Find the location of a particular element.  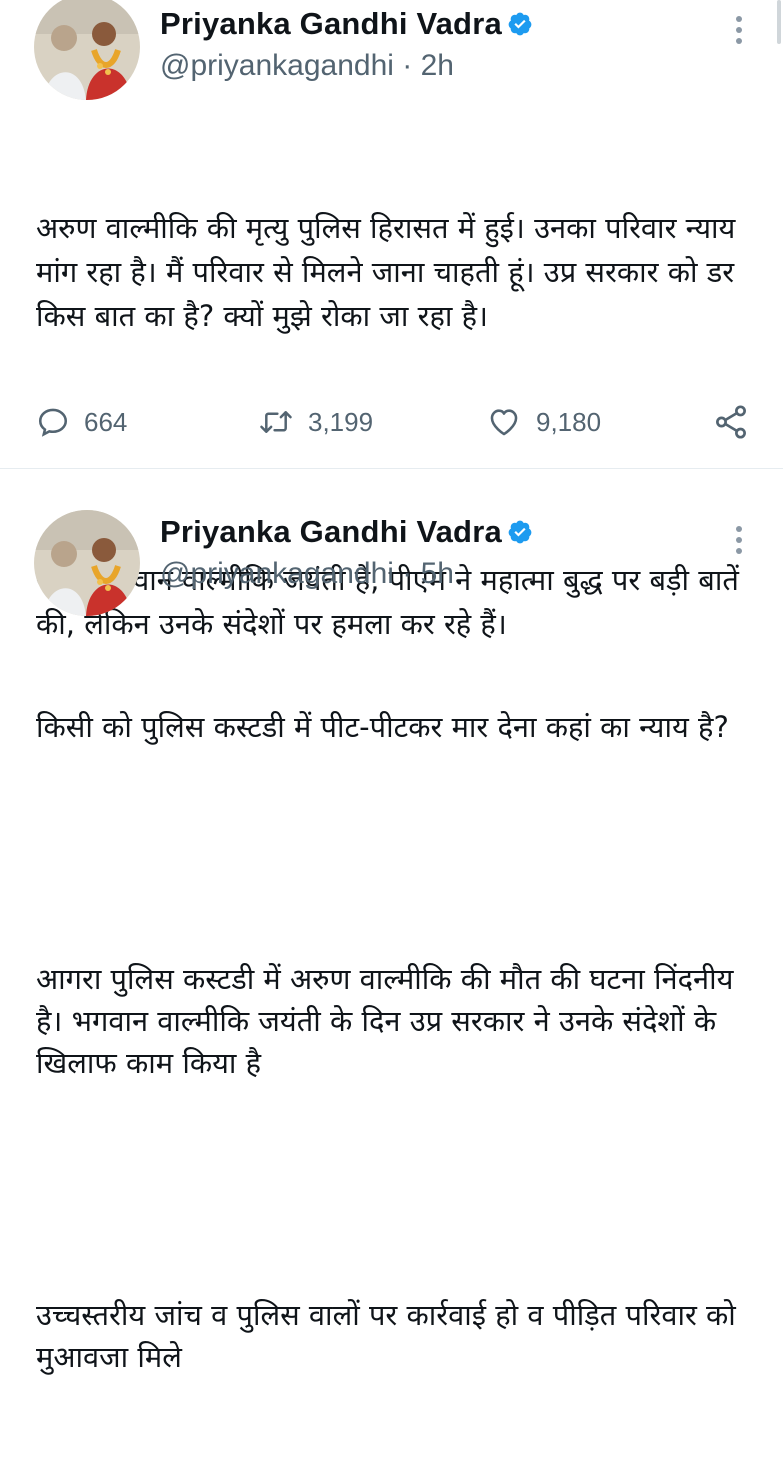

retweet-icon is located at coordinates (276, 422).